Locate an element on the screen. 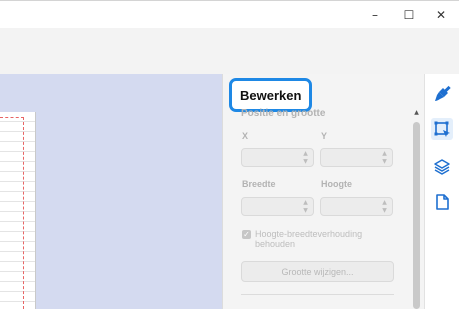 The image size is (459, 309). panel-title-text: Bewerken is located at coordinates (271, 95).